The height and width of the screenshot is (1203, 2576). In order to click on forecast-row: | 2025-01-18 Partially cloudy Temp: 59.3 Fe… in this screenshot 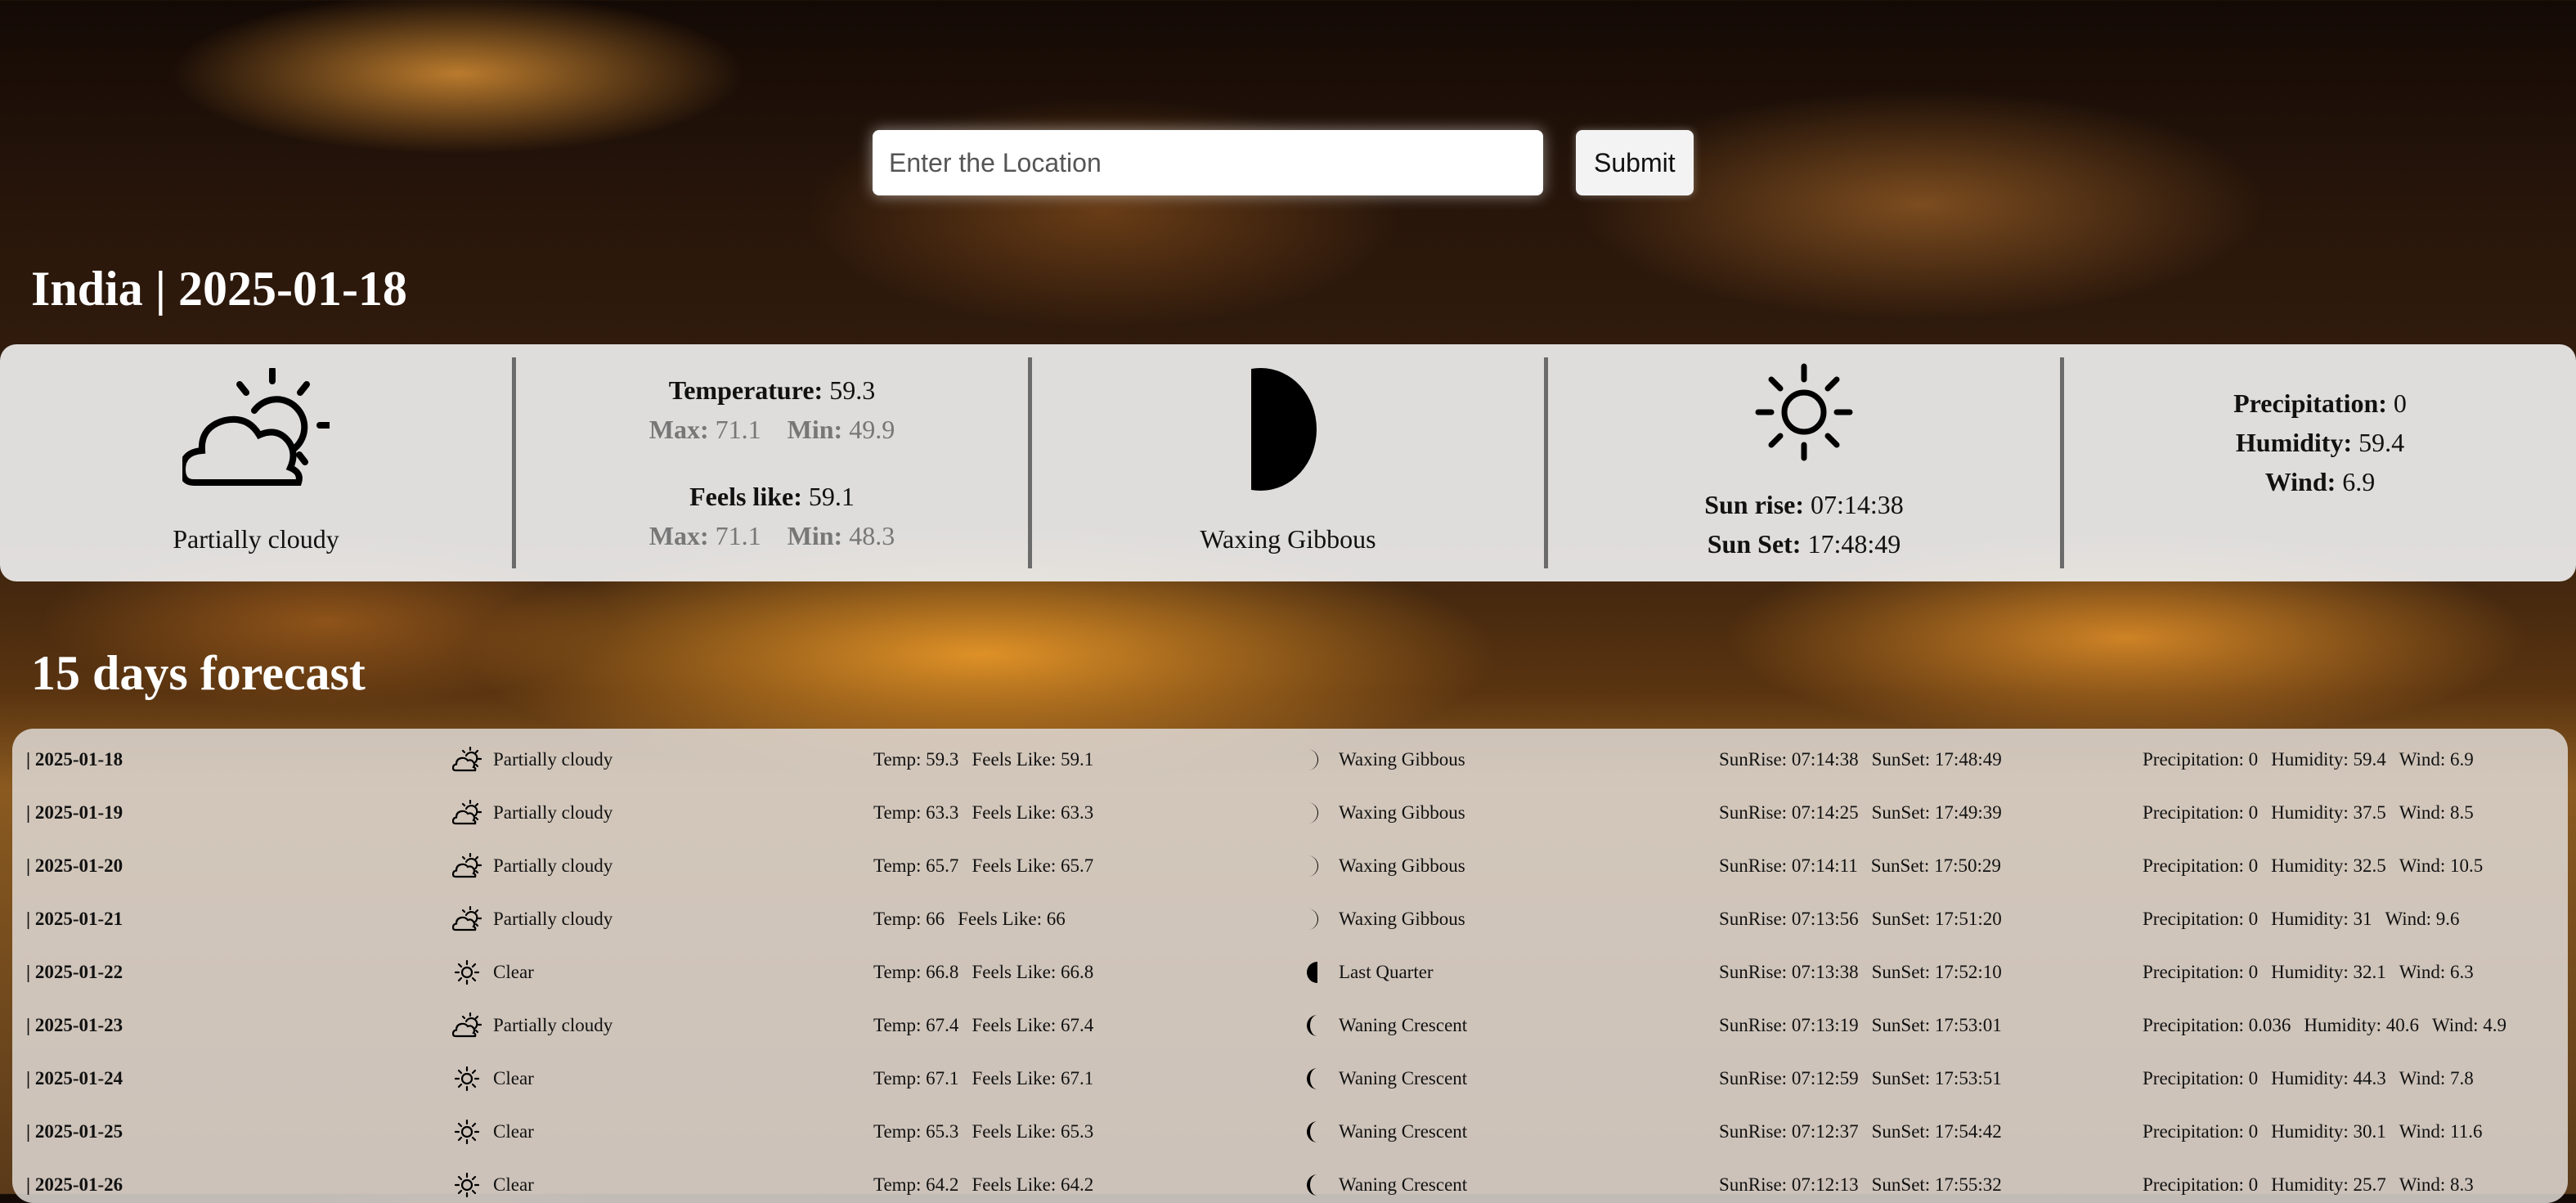, I will do `click(1290, 759)`.